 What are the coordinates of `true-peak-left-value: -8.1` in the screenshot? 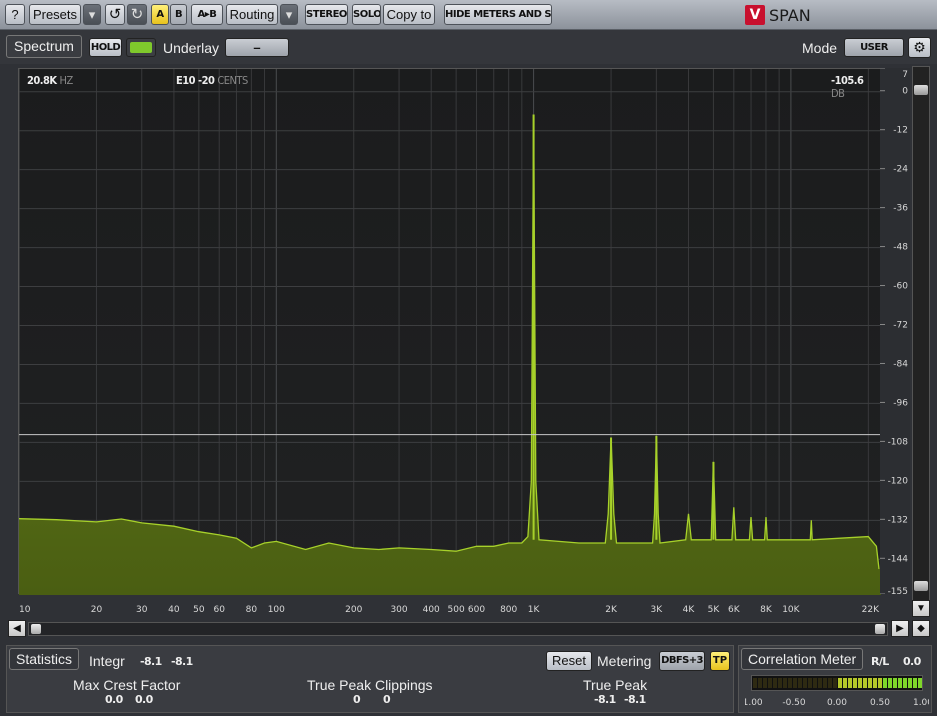 It's located at (605, 699).